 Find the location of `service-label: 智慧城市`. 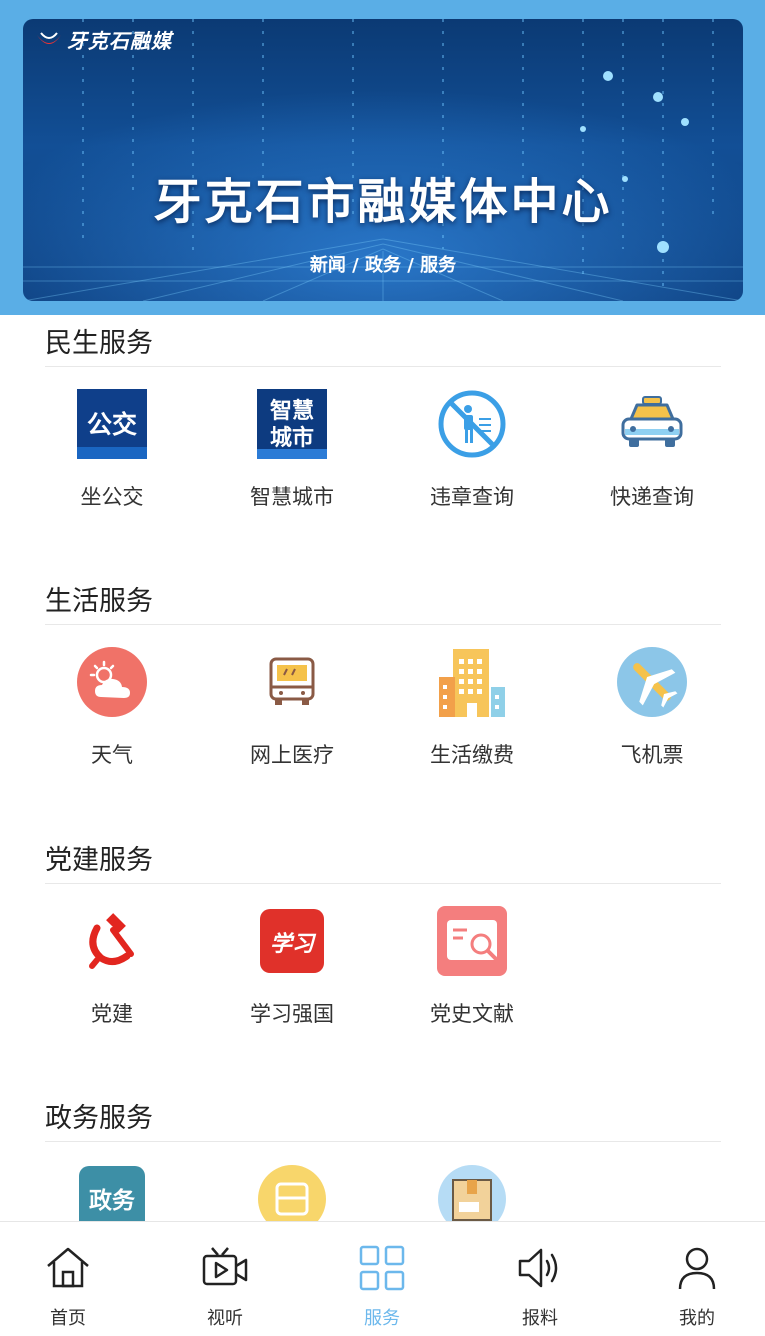

service-label: 智慧城市 is located at coordinates (292, 497).